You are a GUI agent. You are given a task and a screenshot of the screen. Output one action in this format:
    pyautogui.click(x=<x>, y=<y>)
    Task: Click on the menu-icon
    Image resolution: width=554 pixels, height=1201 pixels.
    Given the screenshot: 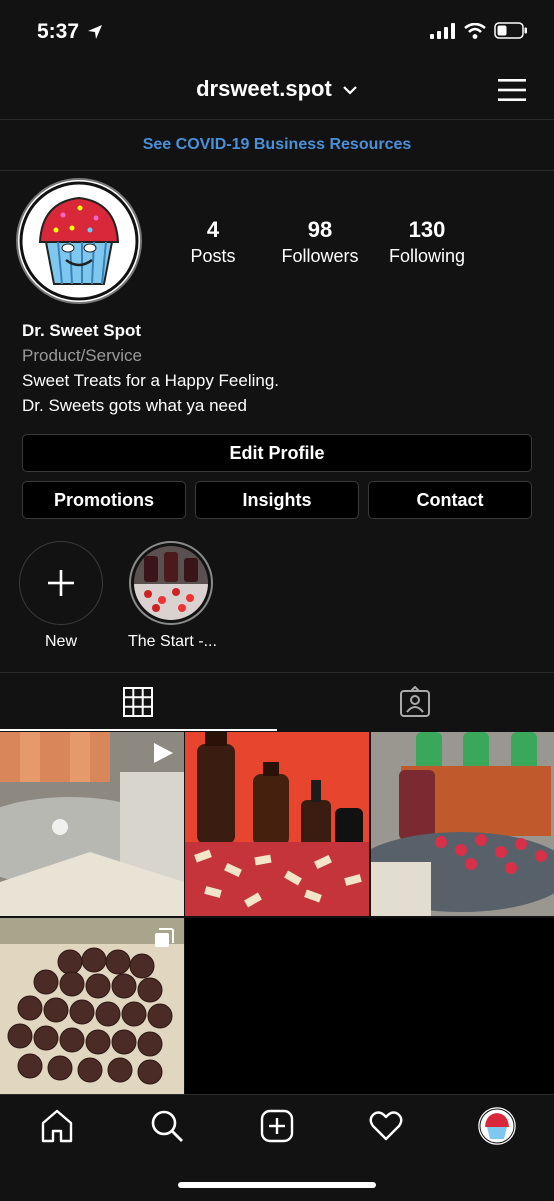 What is the action you would take?
    pyautogui.click(x=512, y=90)
    